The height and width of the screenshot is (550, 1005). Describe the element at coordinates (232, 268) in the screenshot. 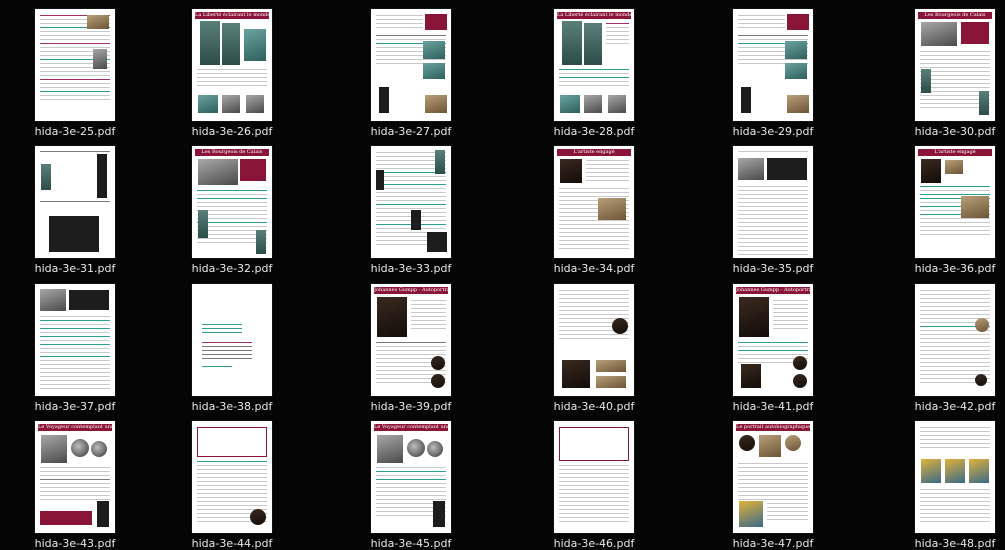

I see `file-name: hida-3e-32.pdf` at that location.